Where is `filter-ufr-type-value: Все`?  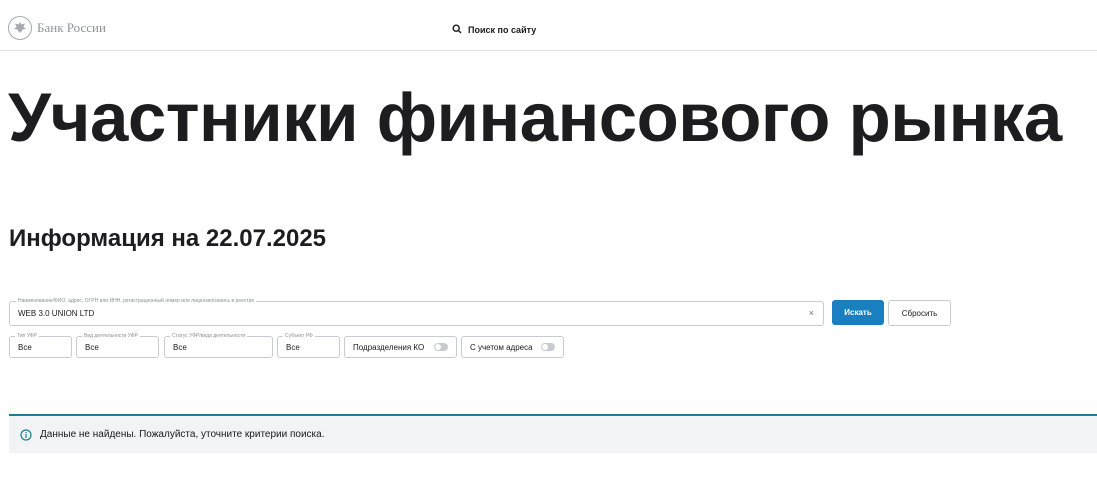
filter-ufr-type-value: Все is located at coordinates (25, 347).